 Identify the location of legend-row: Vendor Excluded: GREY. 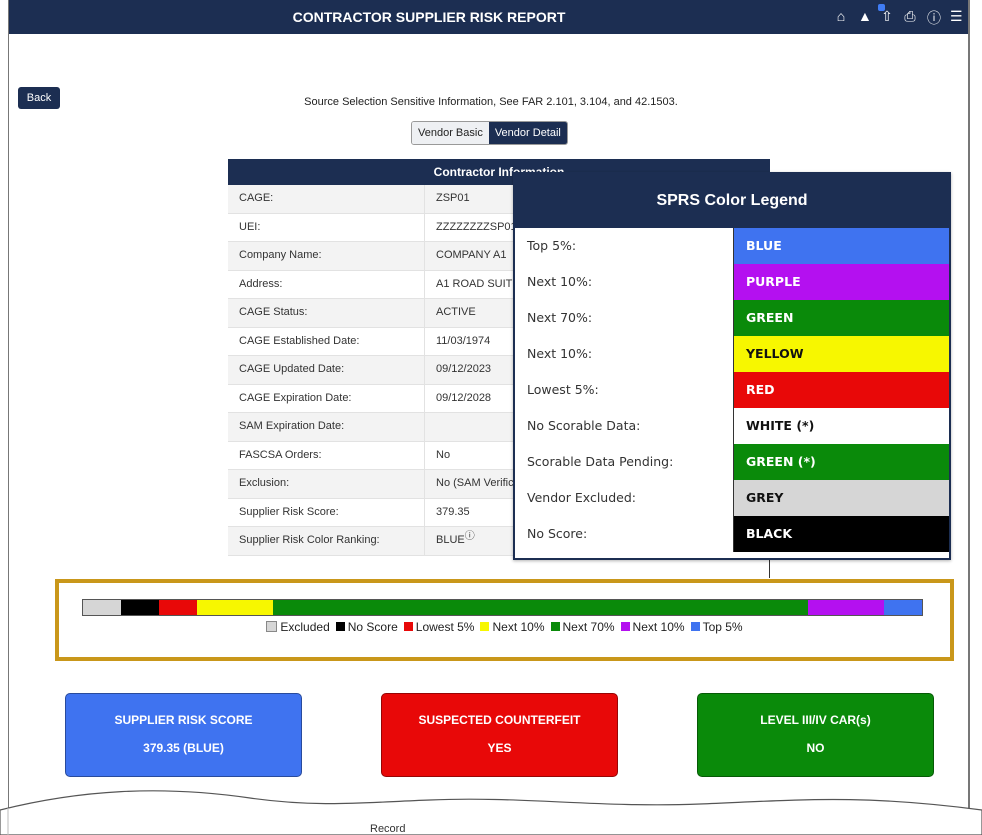
(732, 498).